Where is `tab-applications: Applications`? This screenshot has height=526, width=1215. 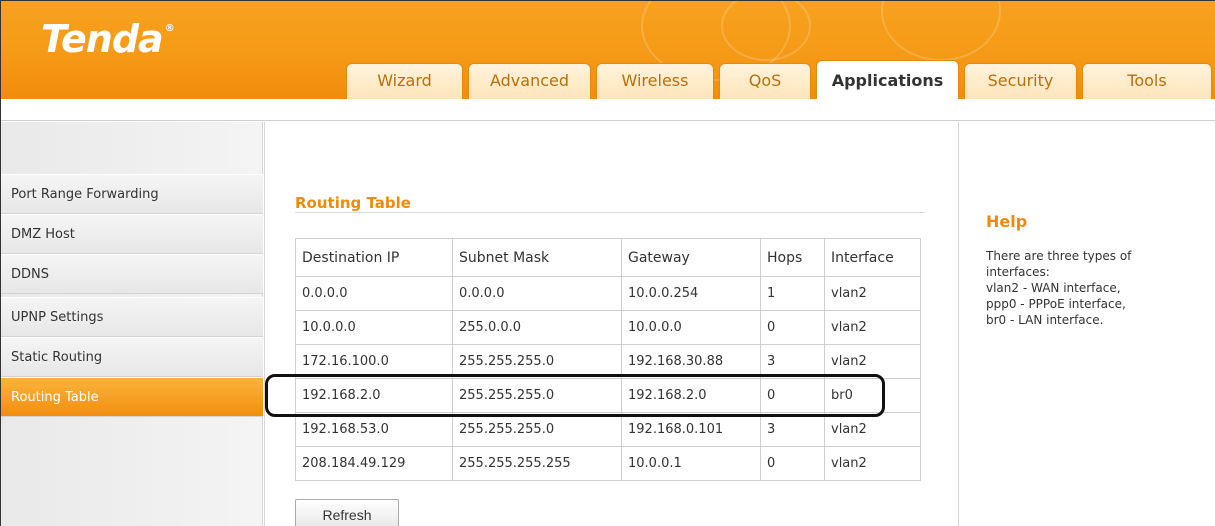 tab-applications: Applications is located at coordinates (887, 79).